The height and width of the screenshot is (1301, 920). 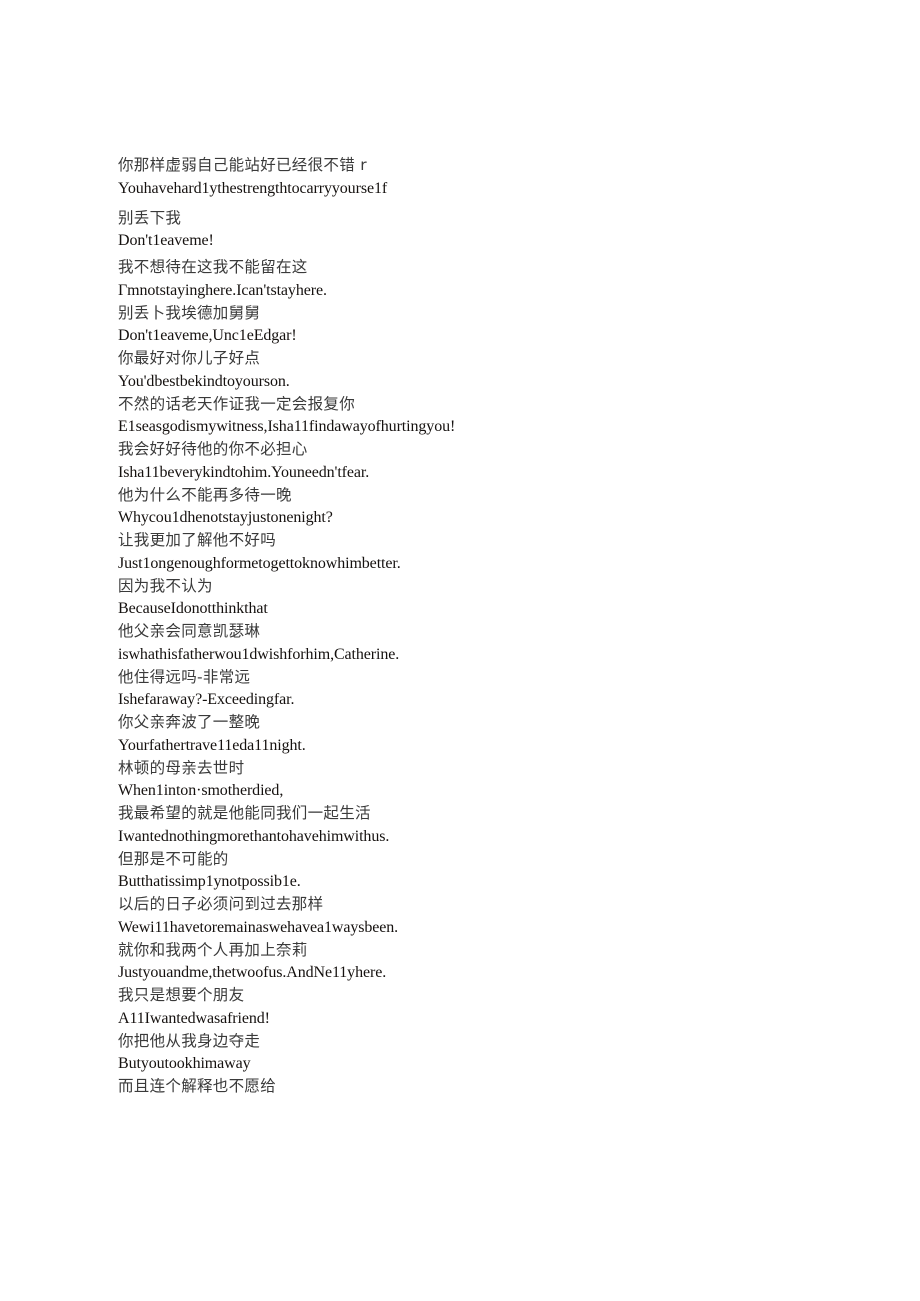 I want to click on subtitle-line-en: Yourfathertrave11eda11night., so click(x=212, y=745).